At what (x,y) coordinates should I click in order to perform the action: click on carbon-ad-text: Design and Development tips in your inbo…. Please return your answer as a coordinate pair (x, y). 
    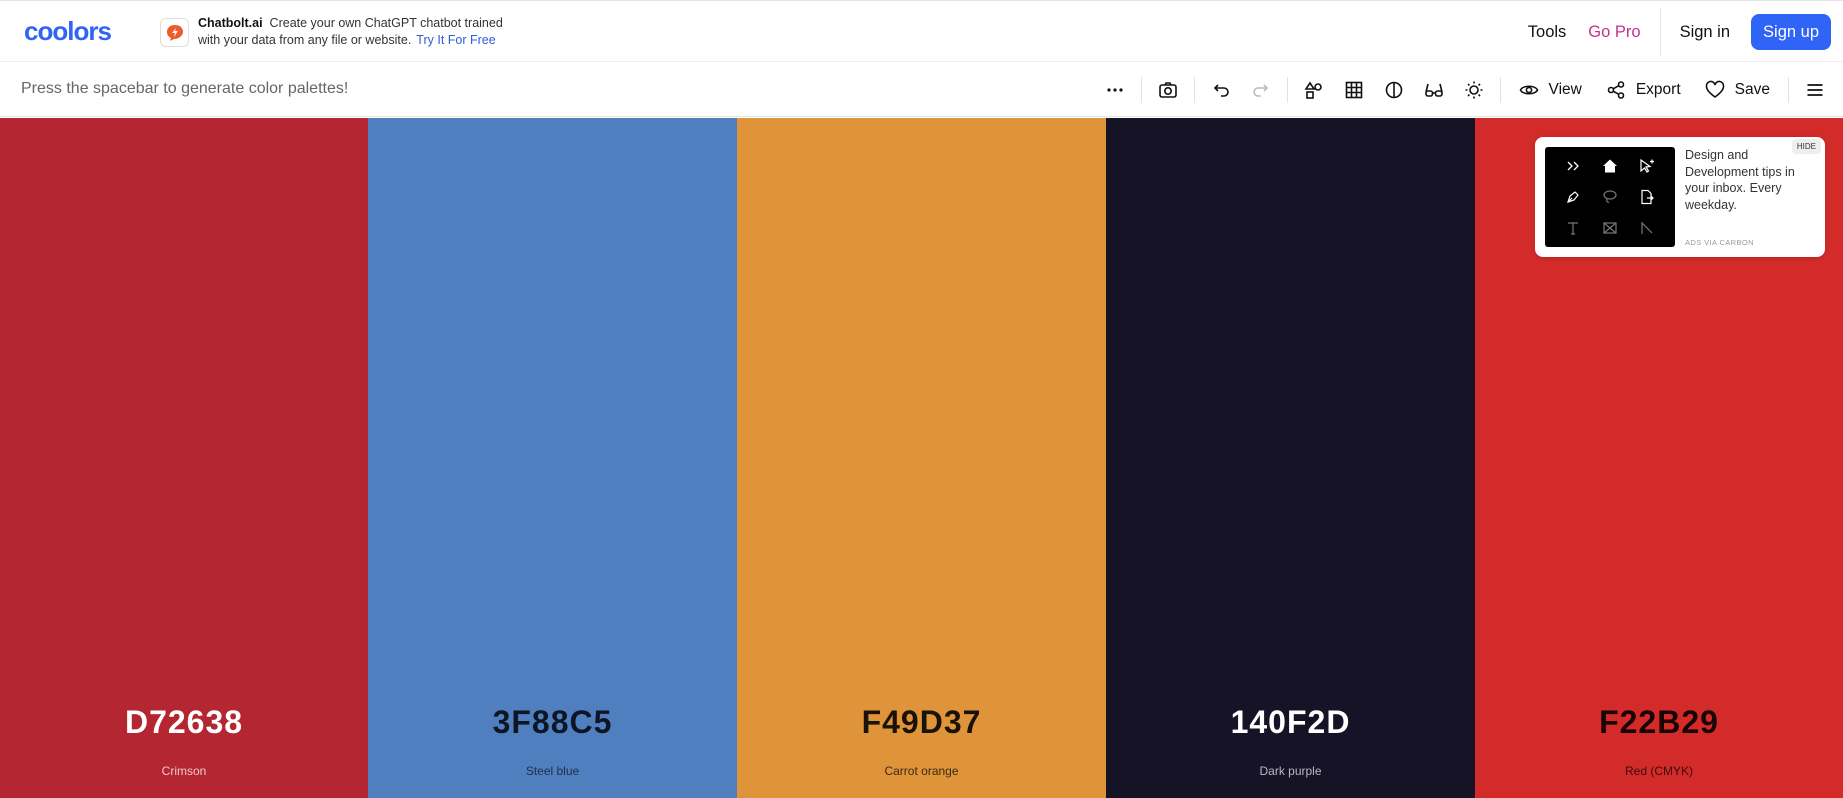
    Looking at the image, I should click on (1740, 180).